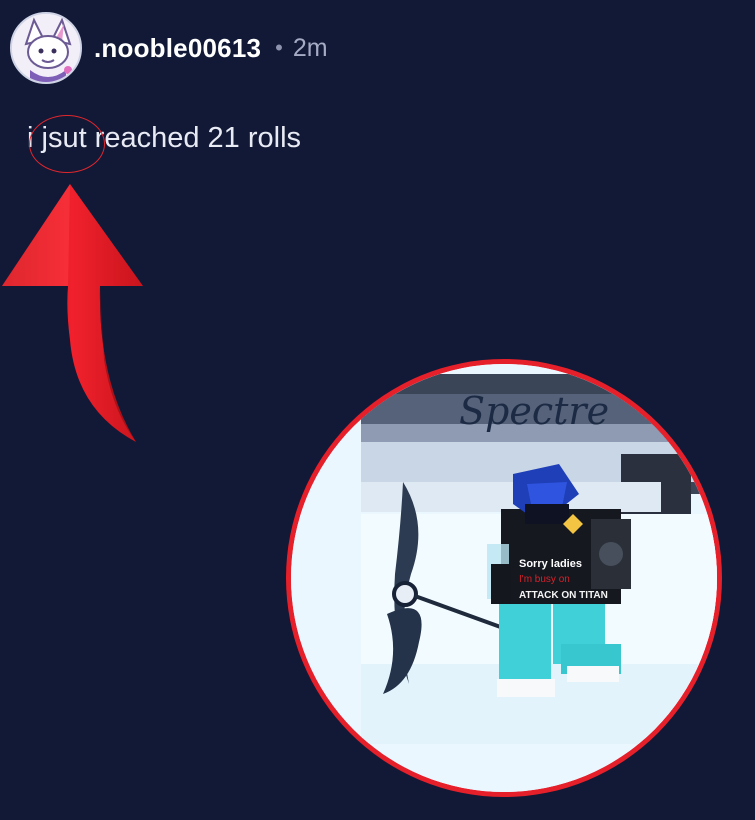 The height and width of the screenshot is (820, 755). What do you see at coordinates (550, 564) in the screenshot?
I see `shirt-text-line1: Sorry ladies` at bounding box center [550, 564].